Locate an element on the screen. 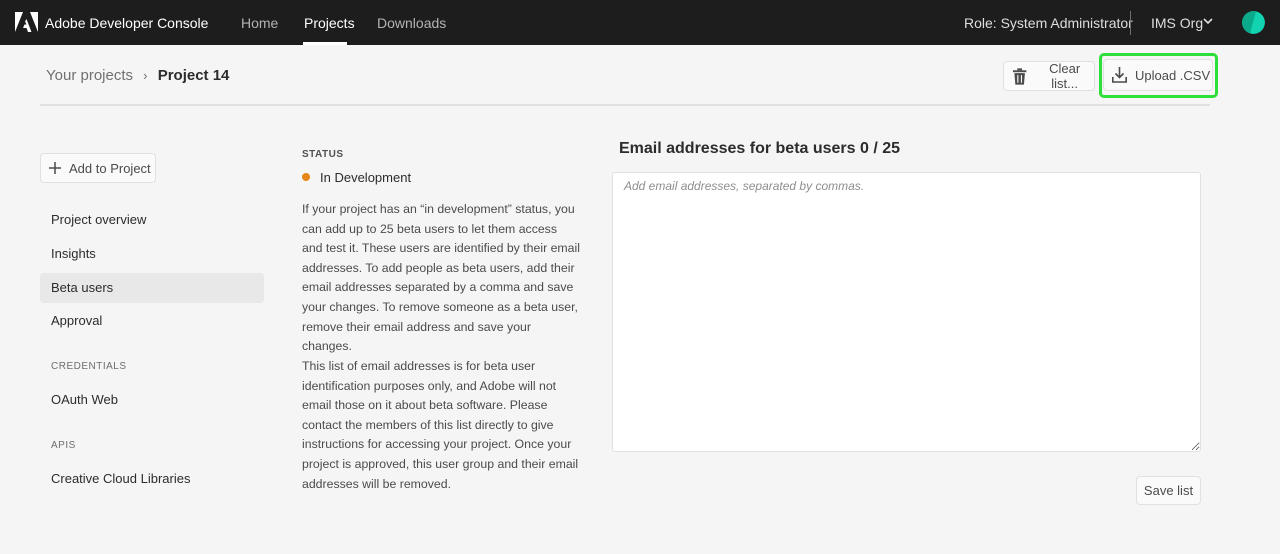 This screenshot has width=1280, height=554. org-switcher: IMS Org is located at coordinates (1177, 23).